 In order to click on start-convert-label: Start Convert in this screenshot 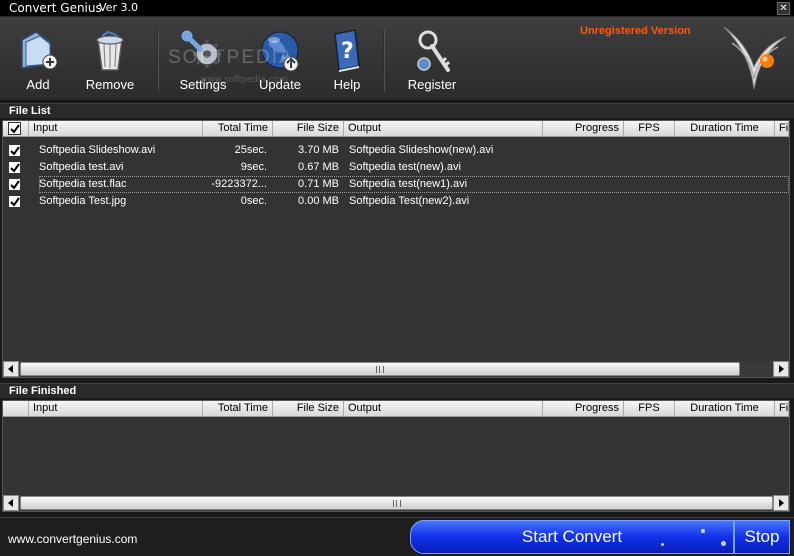, I will do `click(572, 536)`.